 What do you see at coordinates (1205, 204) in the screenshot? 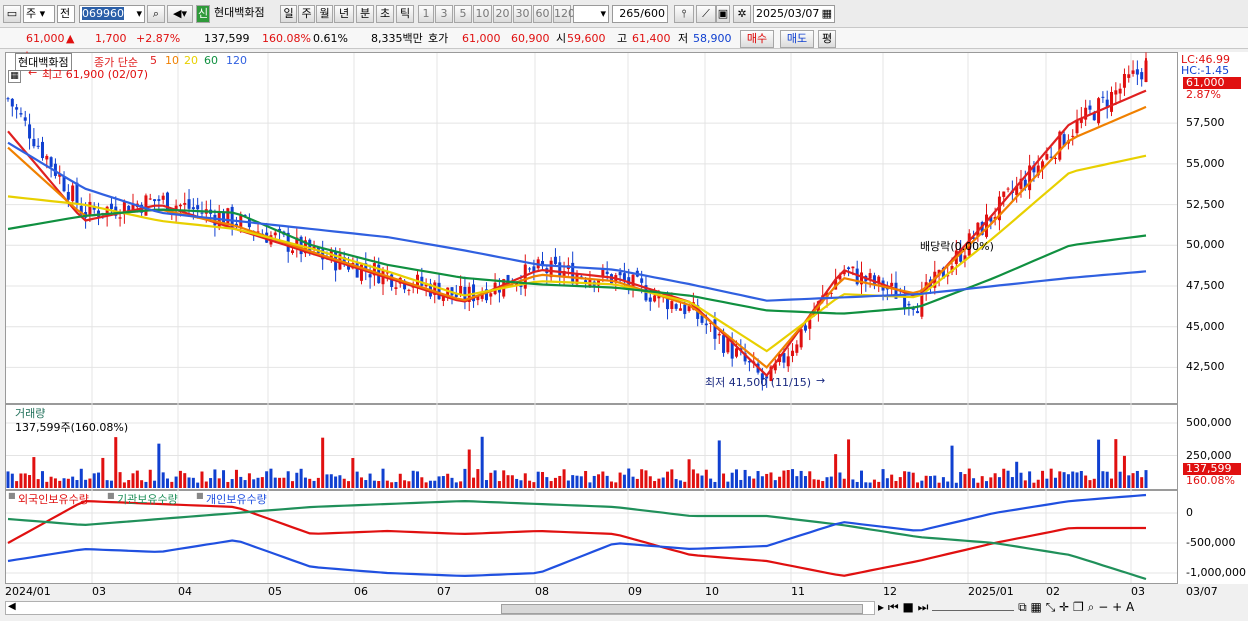
I see `y-tick-label: 52,500` at bounding box center [1205, 204].